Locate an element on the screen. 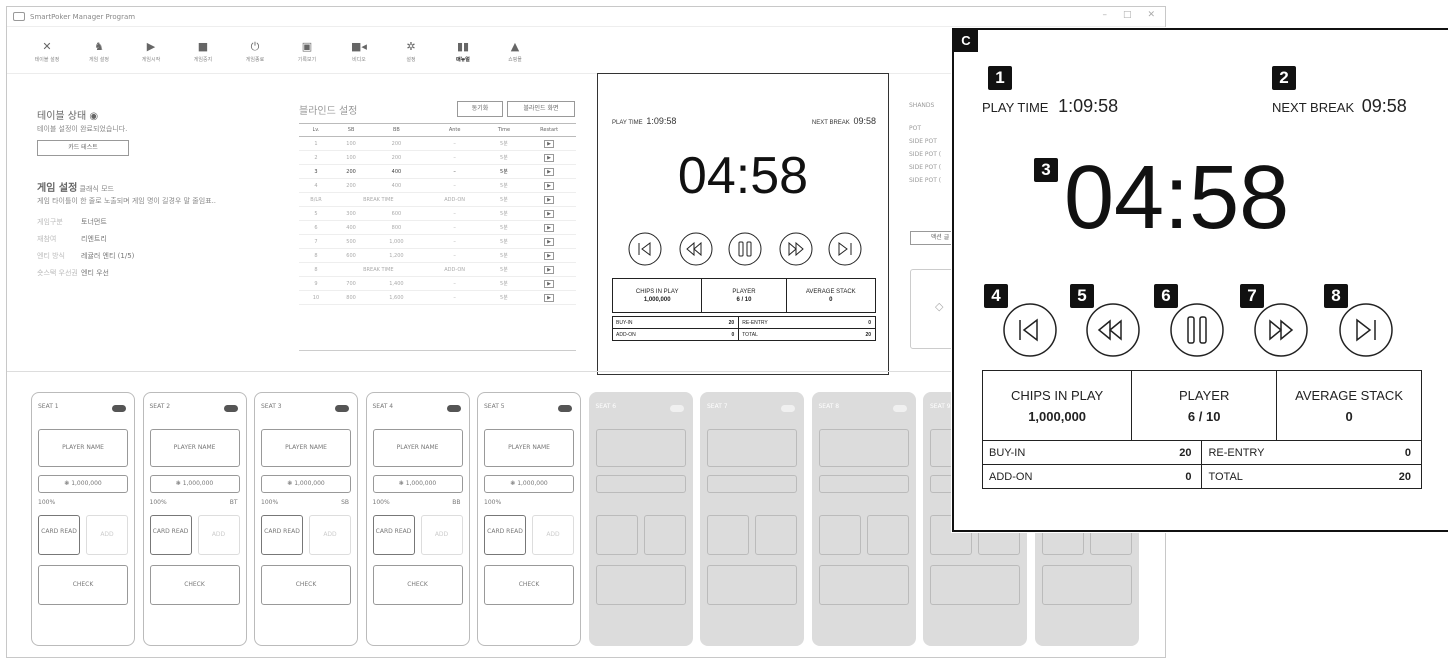  blind-screen-button: 블라인드 화면 is located at coordinates (541, 109).